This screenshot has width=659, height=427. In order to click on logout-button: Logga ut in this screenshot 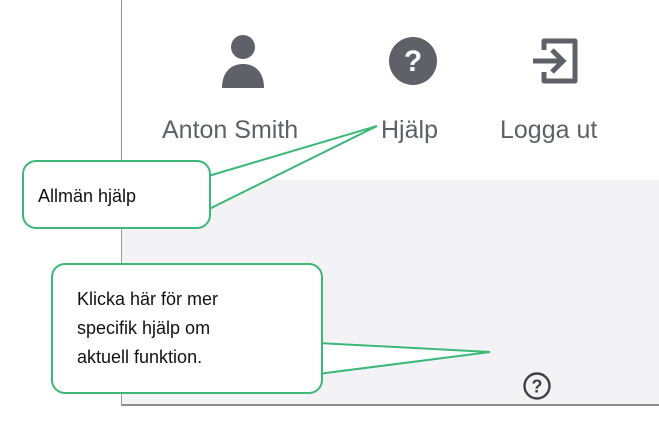, I will do `click(565, 85)`.